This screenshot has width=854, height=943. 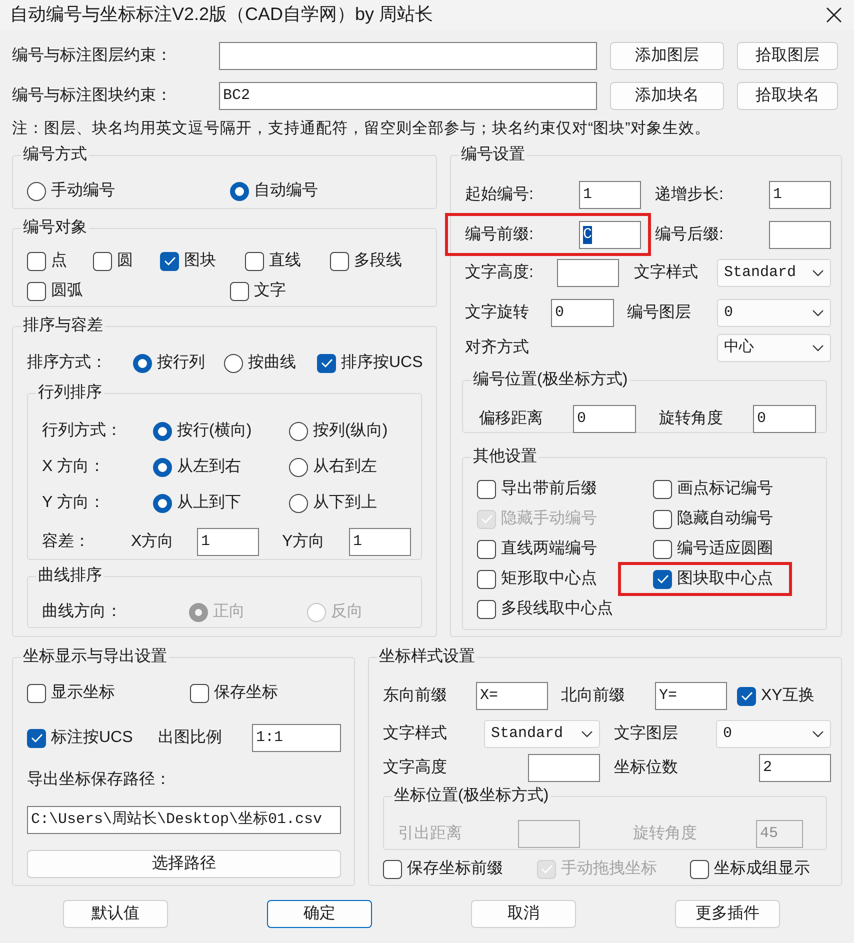 I want to click on field-label: 递增步长:, so click(x=689, y=195).